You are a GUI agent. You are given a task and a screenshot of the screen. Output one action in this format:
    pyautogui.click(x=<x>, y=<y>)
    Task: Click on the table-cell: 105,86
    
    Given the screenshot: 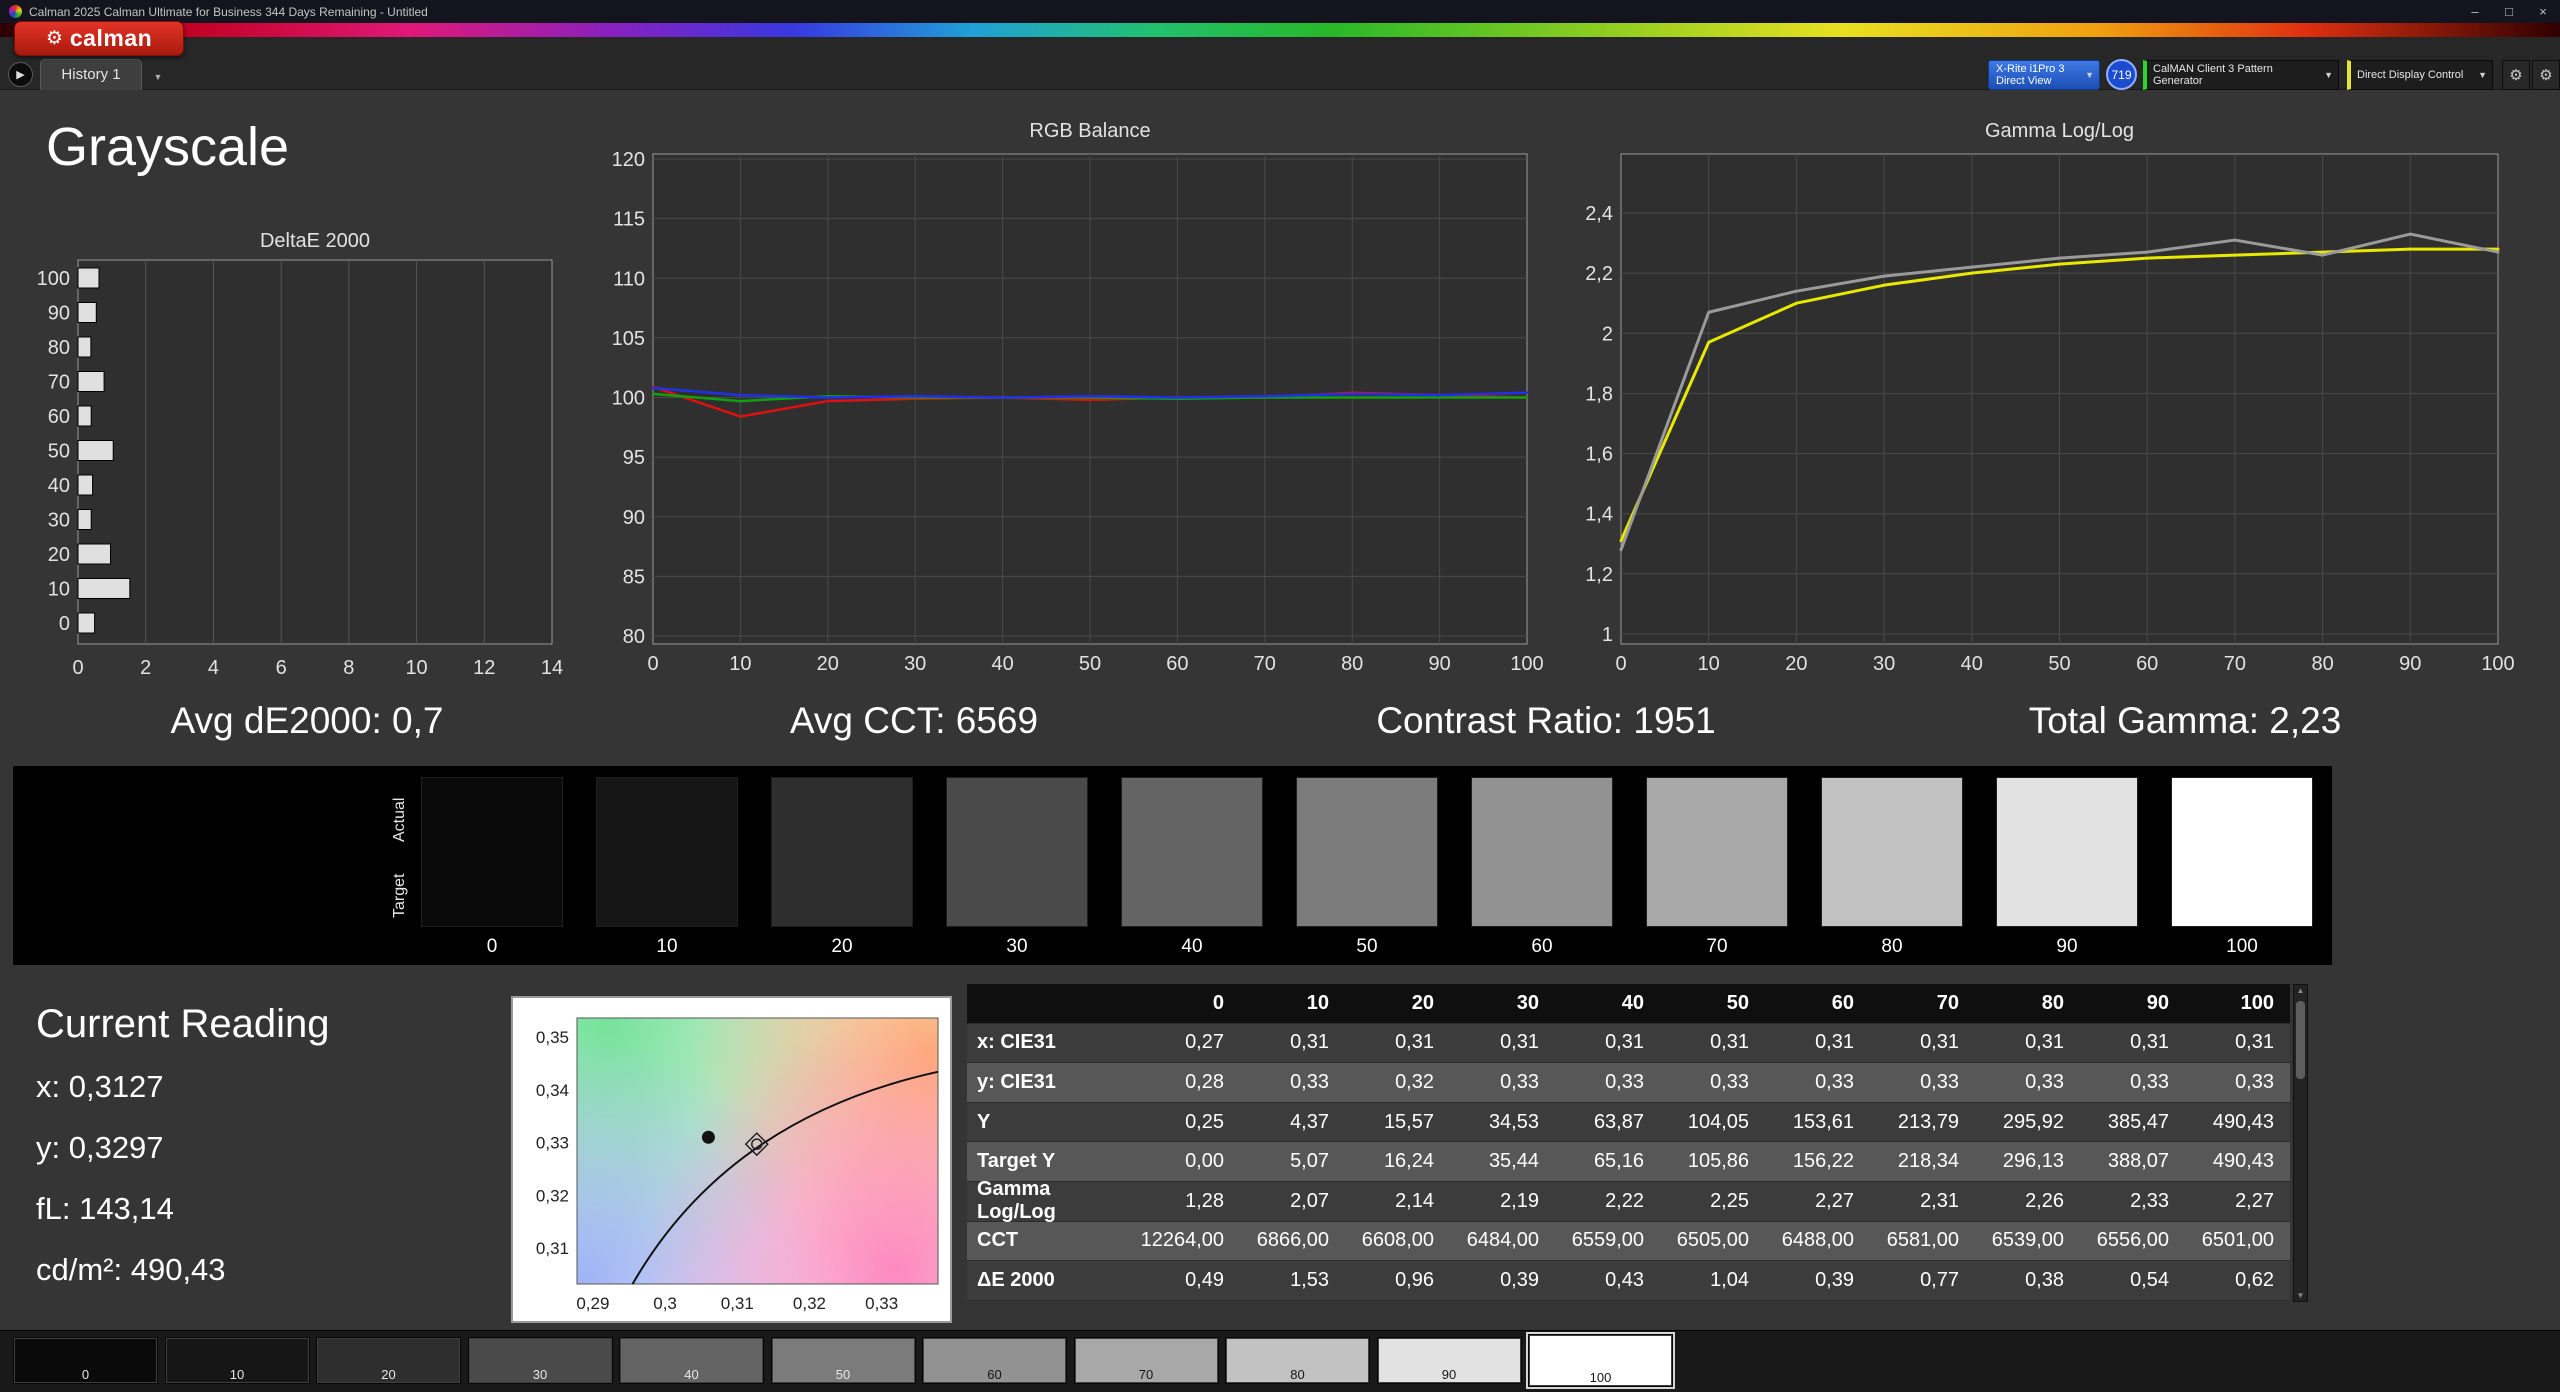 What is the action you would take?
    pyautogui.click(x=1712, y=1162)
    